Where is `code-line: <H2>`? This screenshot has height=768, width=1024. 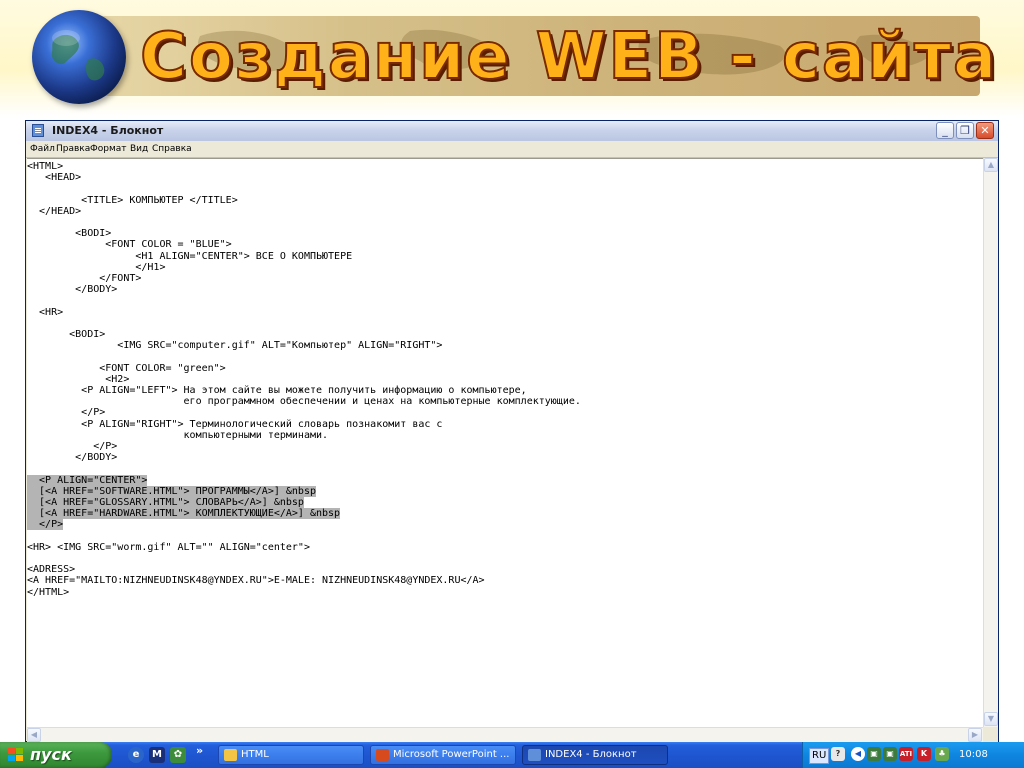
code-line: <H2> is located at coordinates (78, 379).